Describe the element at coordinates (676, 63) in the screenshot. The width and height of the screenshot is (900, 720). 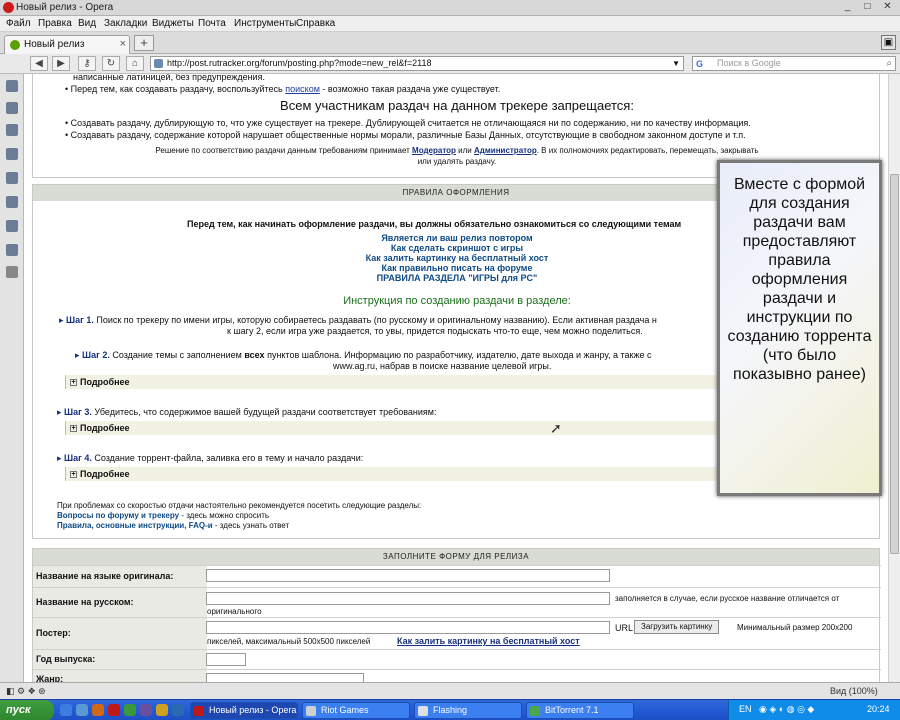
I see `address-dropdown-icon: ▼` at that location.